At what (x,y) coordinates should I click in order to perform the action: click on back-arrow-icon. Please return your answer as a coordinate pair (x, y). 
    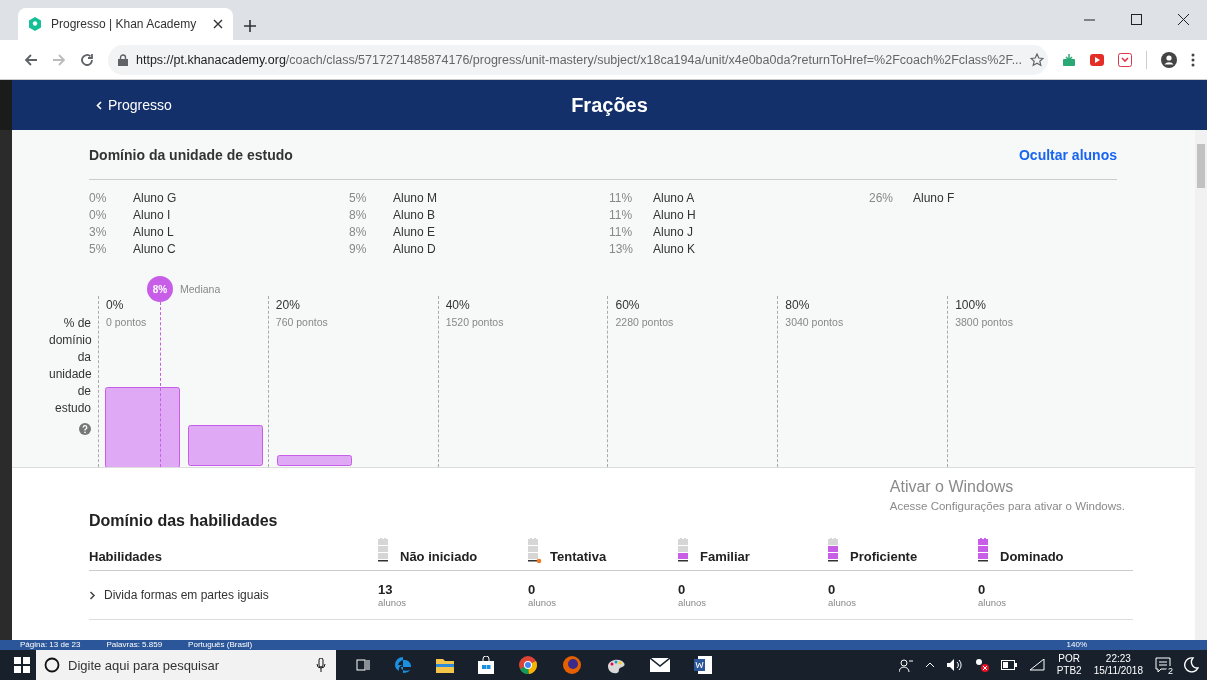
    Looking at the image, I should click on (31, 59).